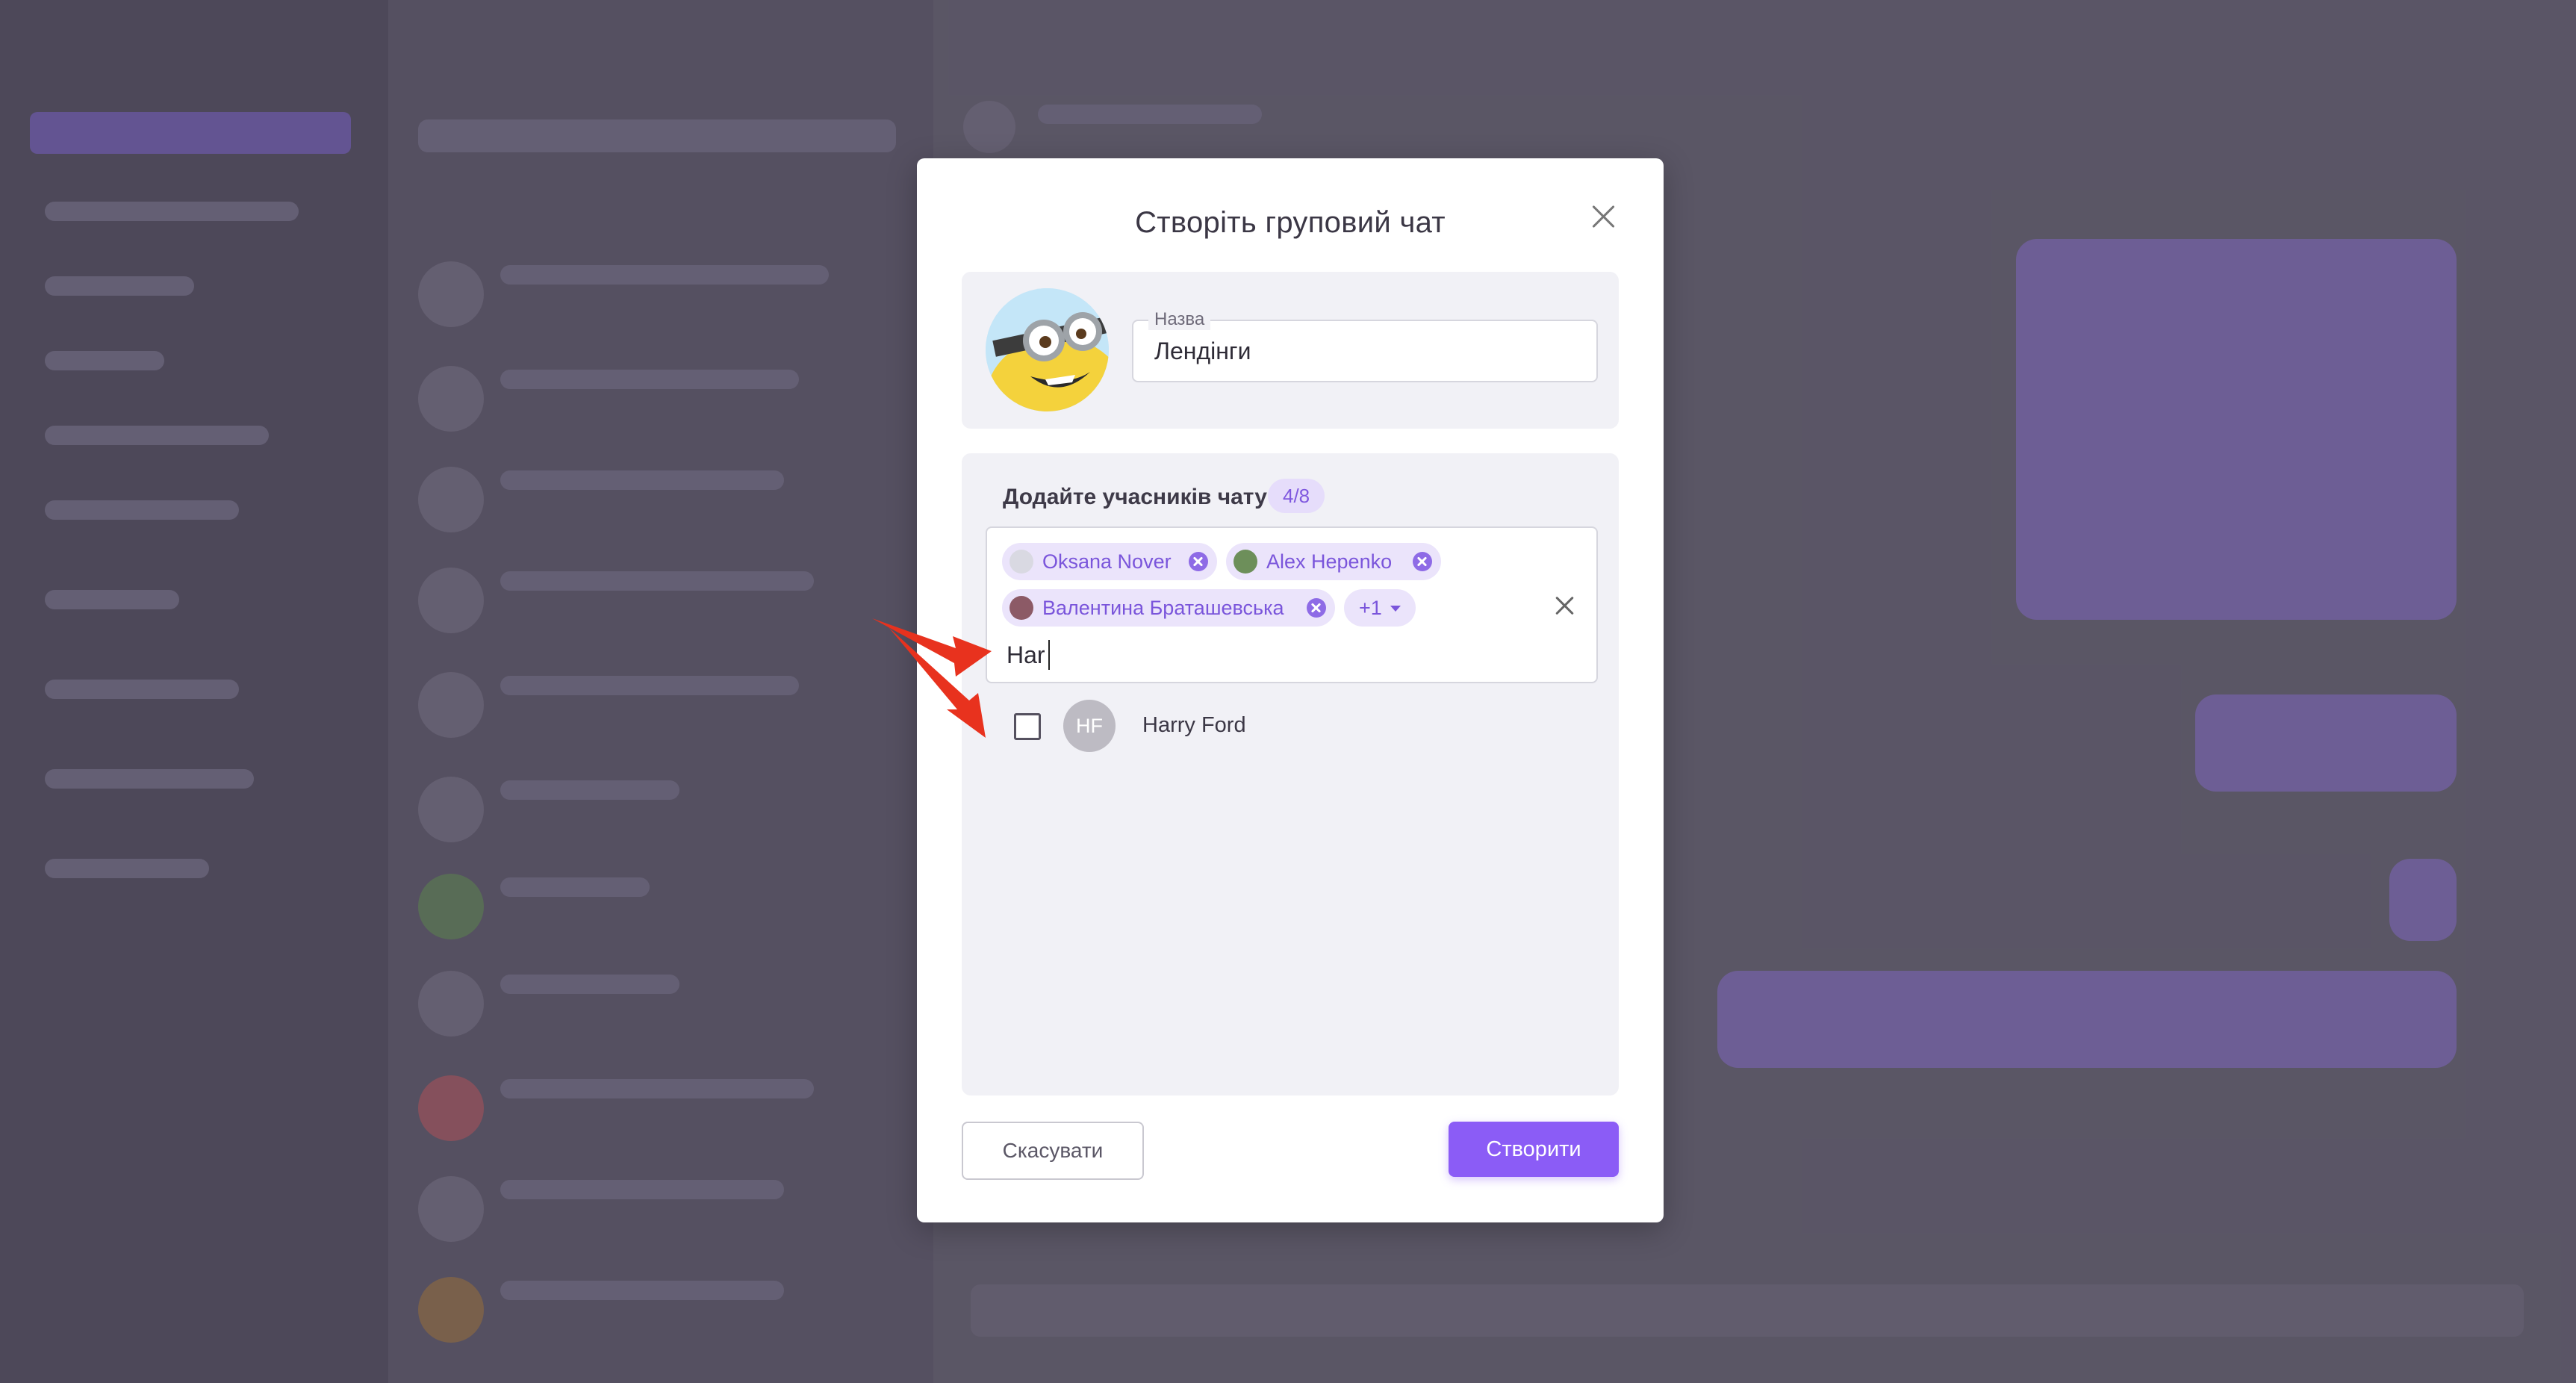 This screenshot has height=1383, width=2576. I want to click on member-chip-label: Alex Hepenko, so click(1329, 561).